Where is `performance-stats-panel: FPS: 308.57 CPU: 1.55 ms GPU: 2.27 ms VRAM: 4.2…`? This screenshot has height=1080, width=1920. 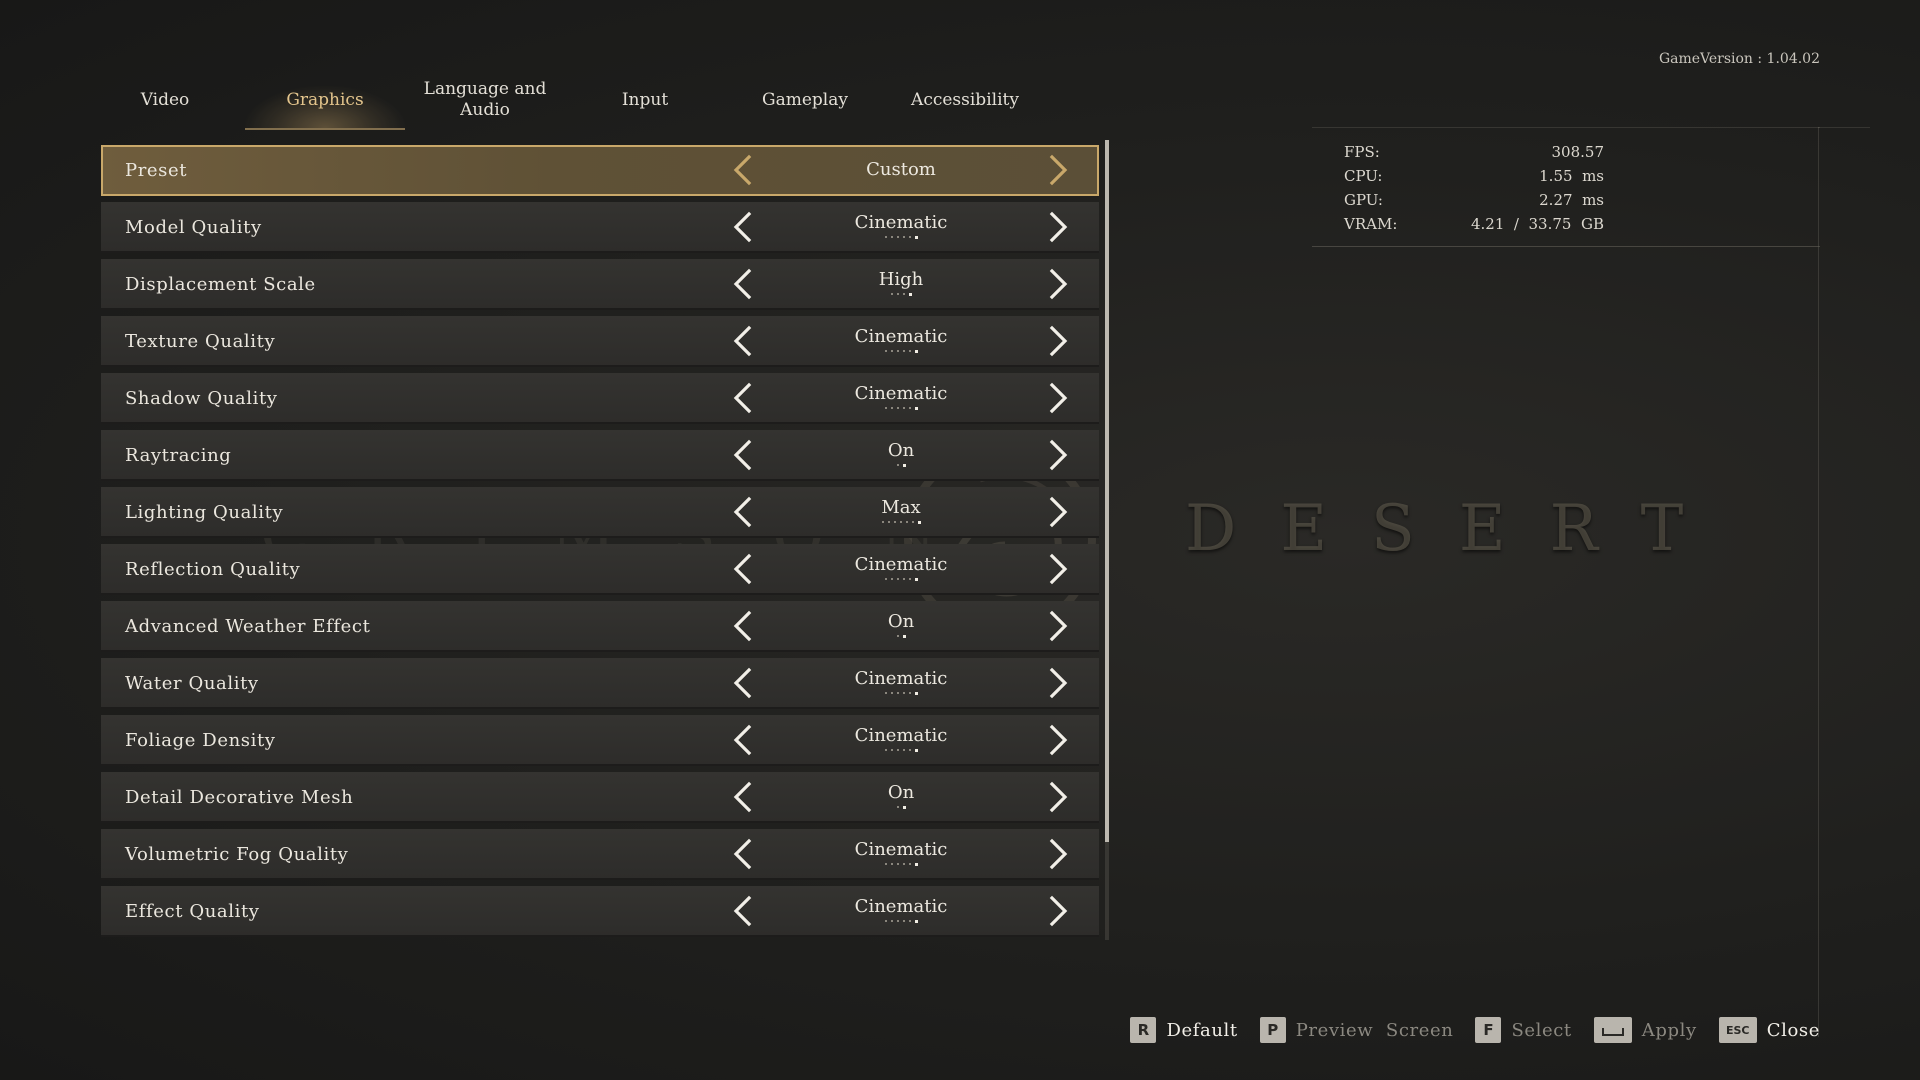 performance-stats-panel: FPS: 308.57 CPU: 1.55 ms GPU: 2.27 ms VRAM: 4.2… is located at coordinates (1566, 187).